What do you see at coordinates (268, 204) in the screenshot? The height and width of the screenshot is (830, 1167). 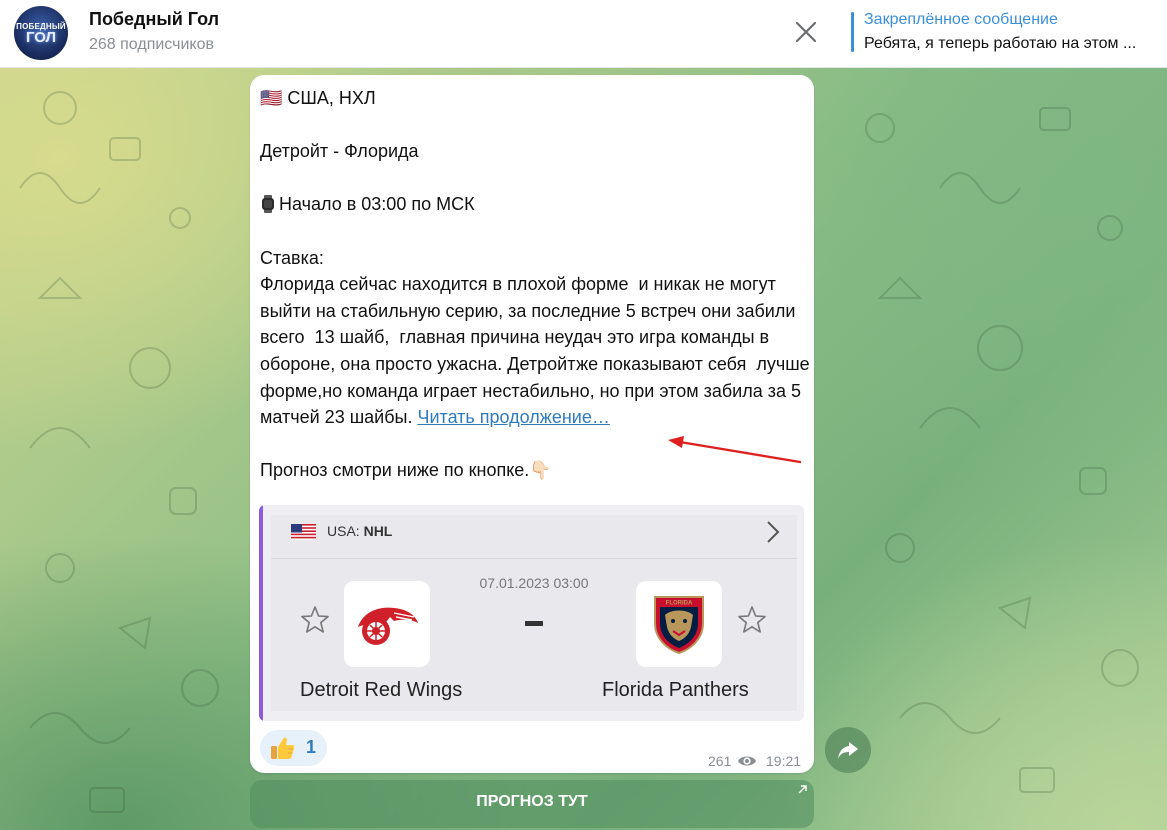 I see `watch-icon` at bounding box center [268, 204].